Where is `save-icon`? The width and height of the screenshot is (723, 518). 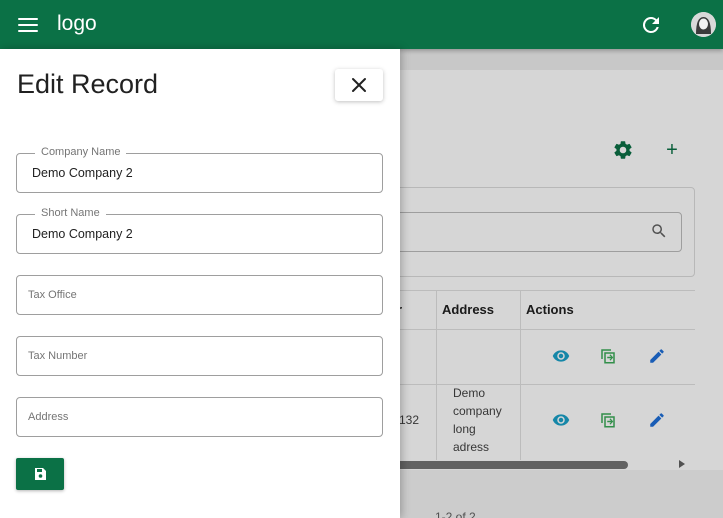 save-icon is located at coordinates (40, 474).